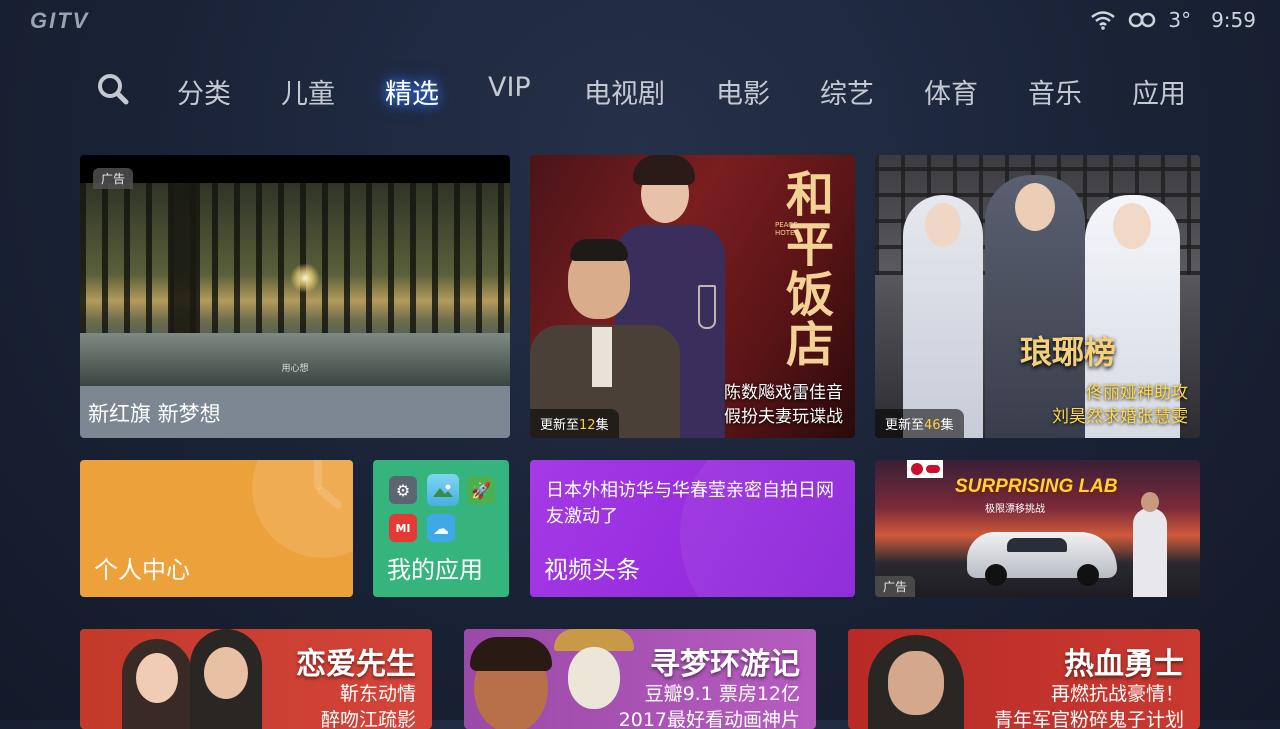 This screenshot has width=1280, height=729. I want to click on update-badge: 更新至12集, so click(574, 423).